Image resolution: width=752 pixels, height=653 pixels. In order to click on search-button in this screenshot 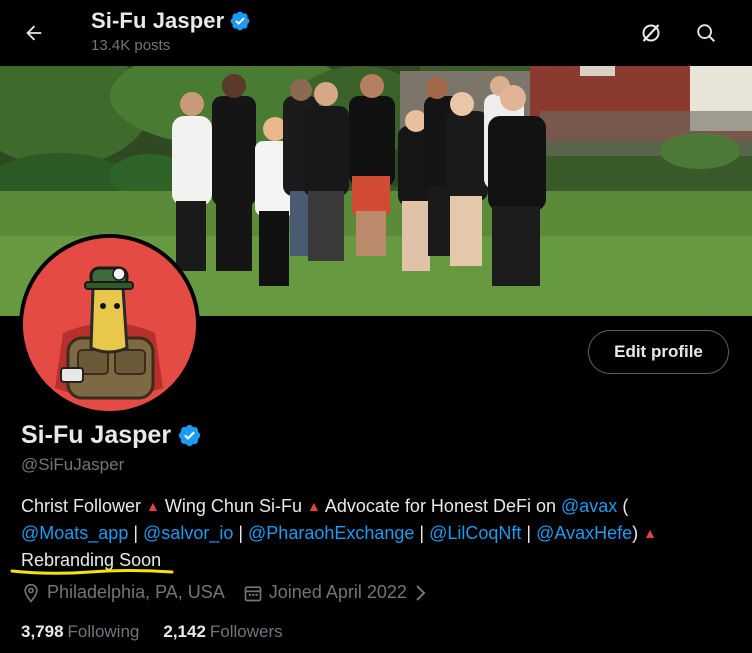, I will do `click(706, 33)`.